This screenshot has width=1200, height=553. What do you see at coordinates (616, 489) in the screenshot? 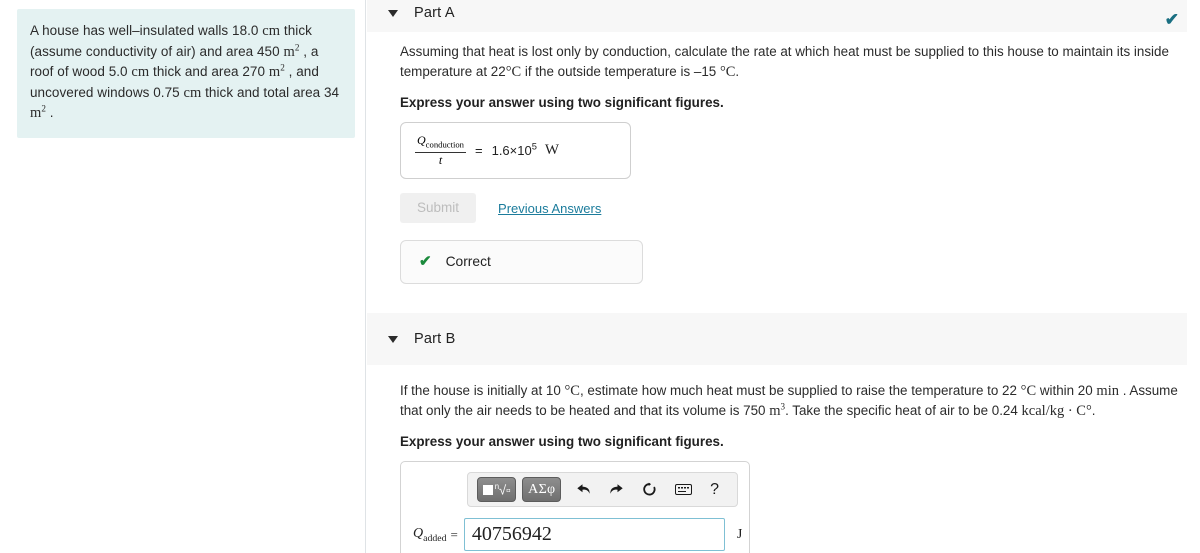
I see `redo-icon` at bounding box center [616, 489].